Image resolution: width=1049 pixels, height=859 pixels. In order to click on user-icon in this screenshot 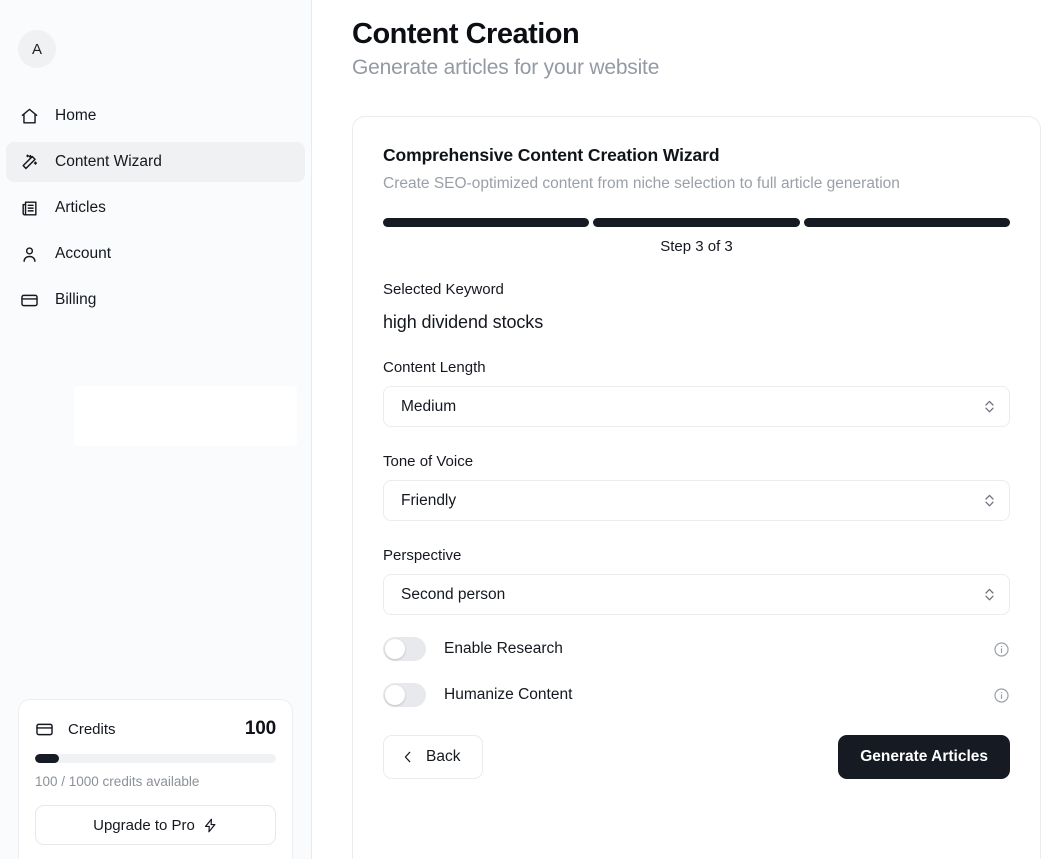, I will do `click(29, 254)`.